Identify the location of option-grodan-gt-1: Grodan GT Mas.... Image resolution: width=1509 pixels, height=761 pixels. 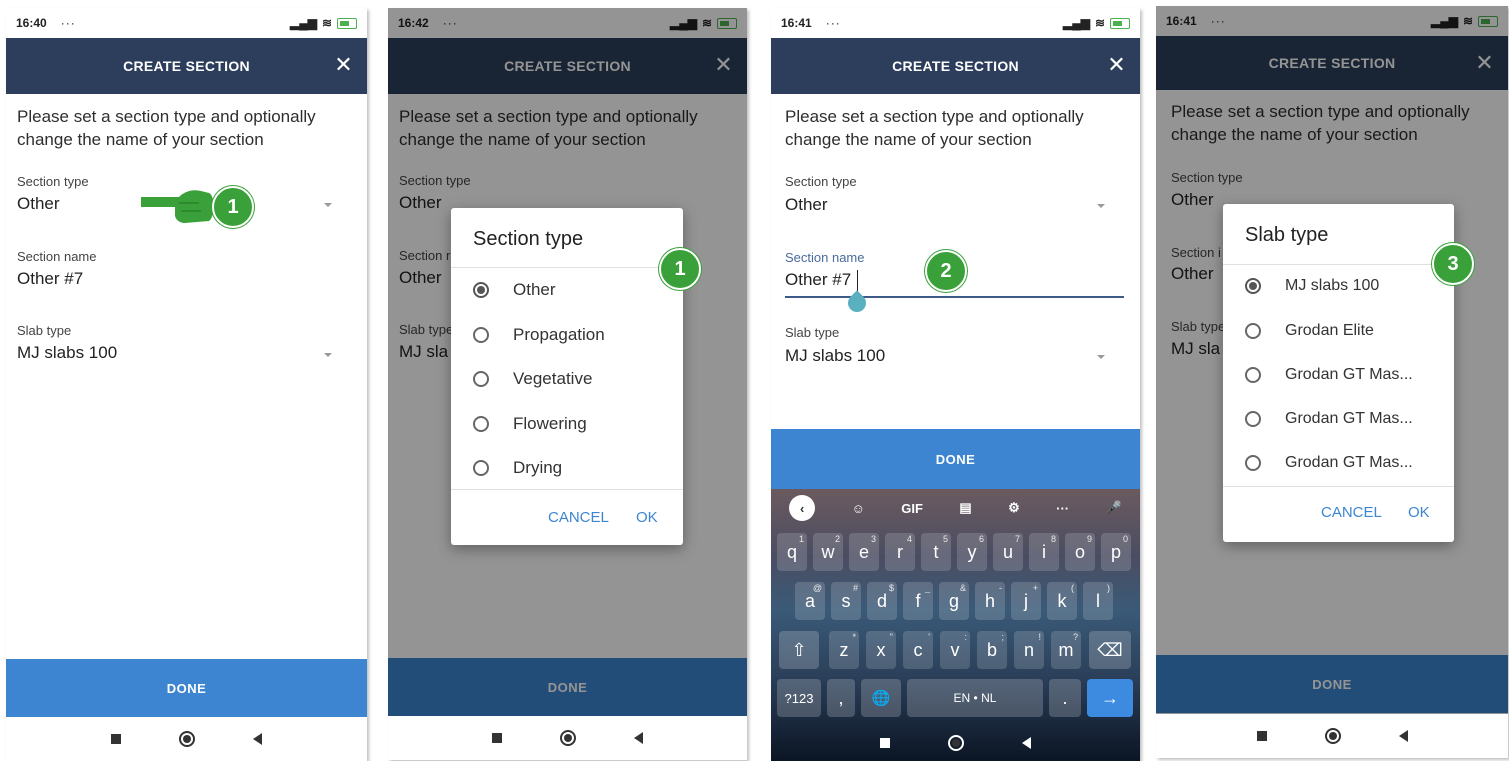
(1329, 375).